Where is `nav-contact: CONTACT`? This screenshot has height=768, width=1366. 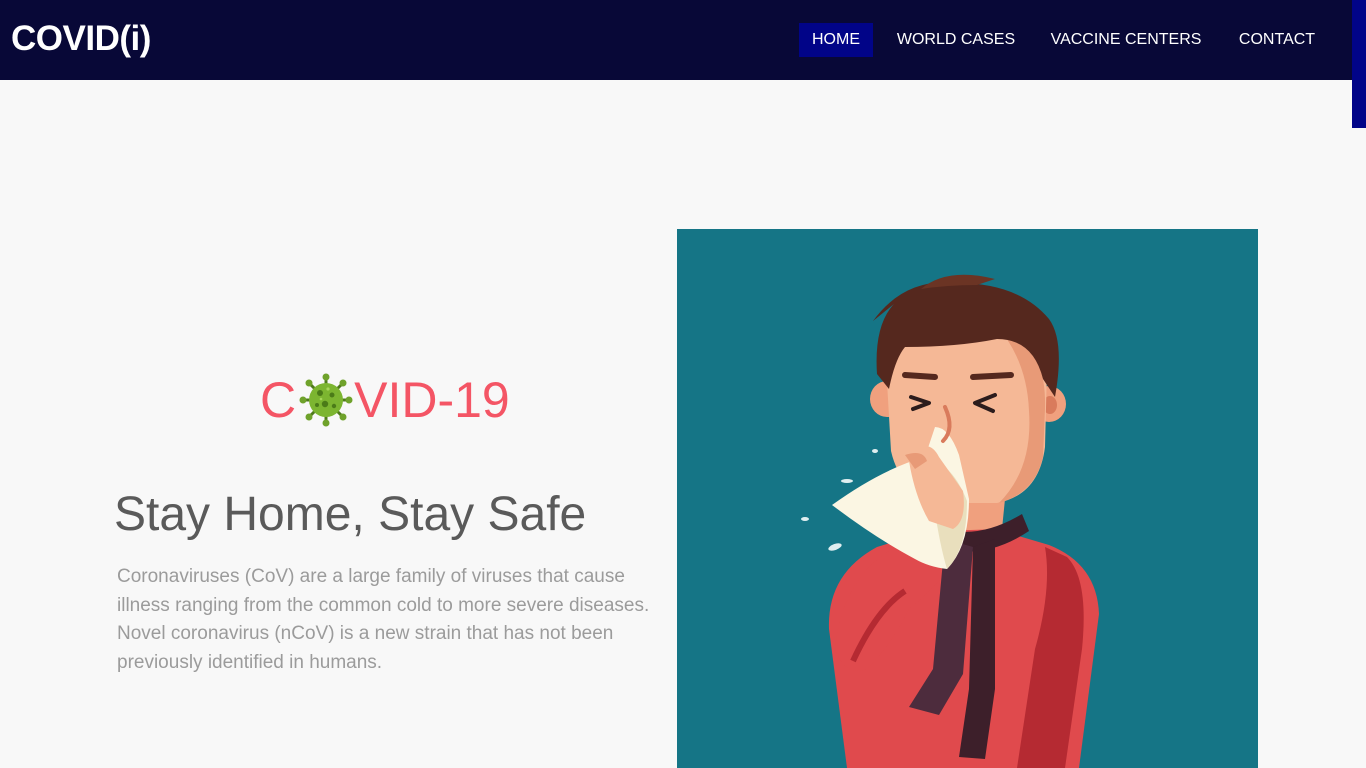
nav-contact: CONTACT is located at coordinates (1277, 40).